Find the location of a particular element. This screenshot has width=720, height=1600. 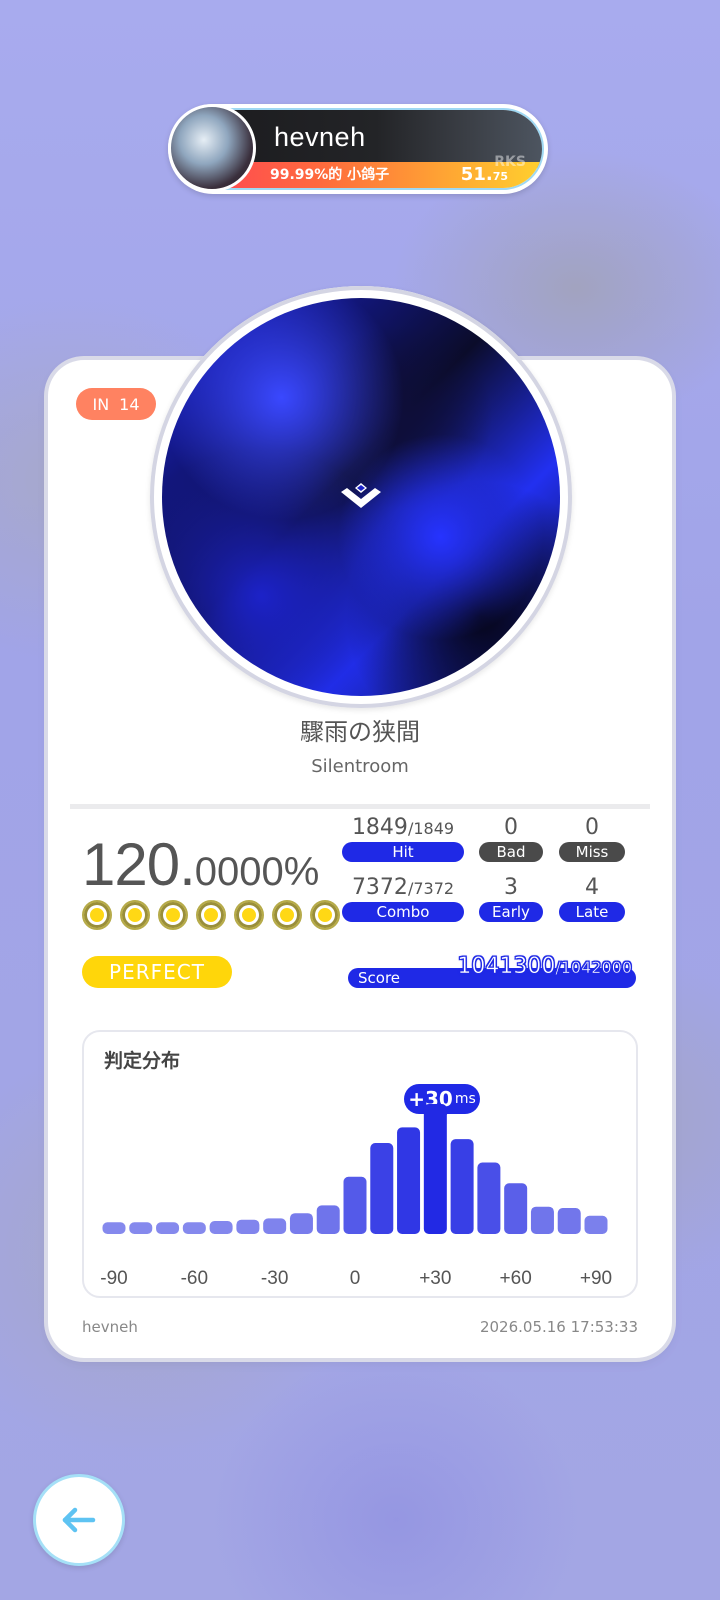

axis-tick-label: -30 is located at coordinates (274, 1278).